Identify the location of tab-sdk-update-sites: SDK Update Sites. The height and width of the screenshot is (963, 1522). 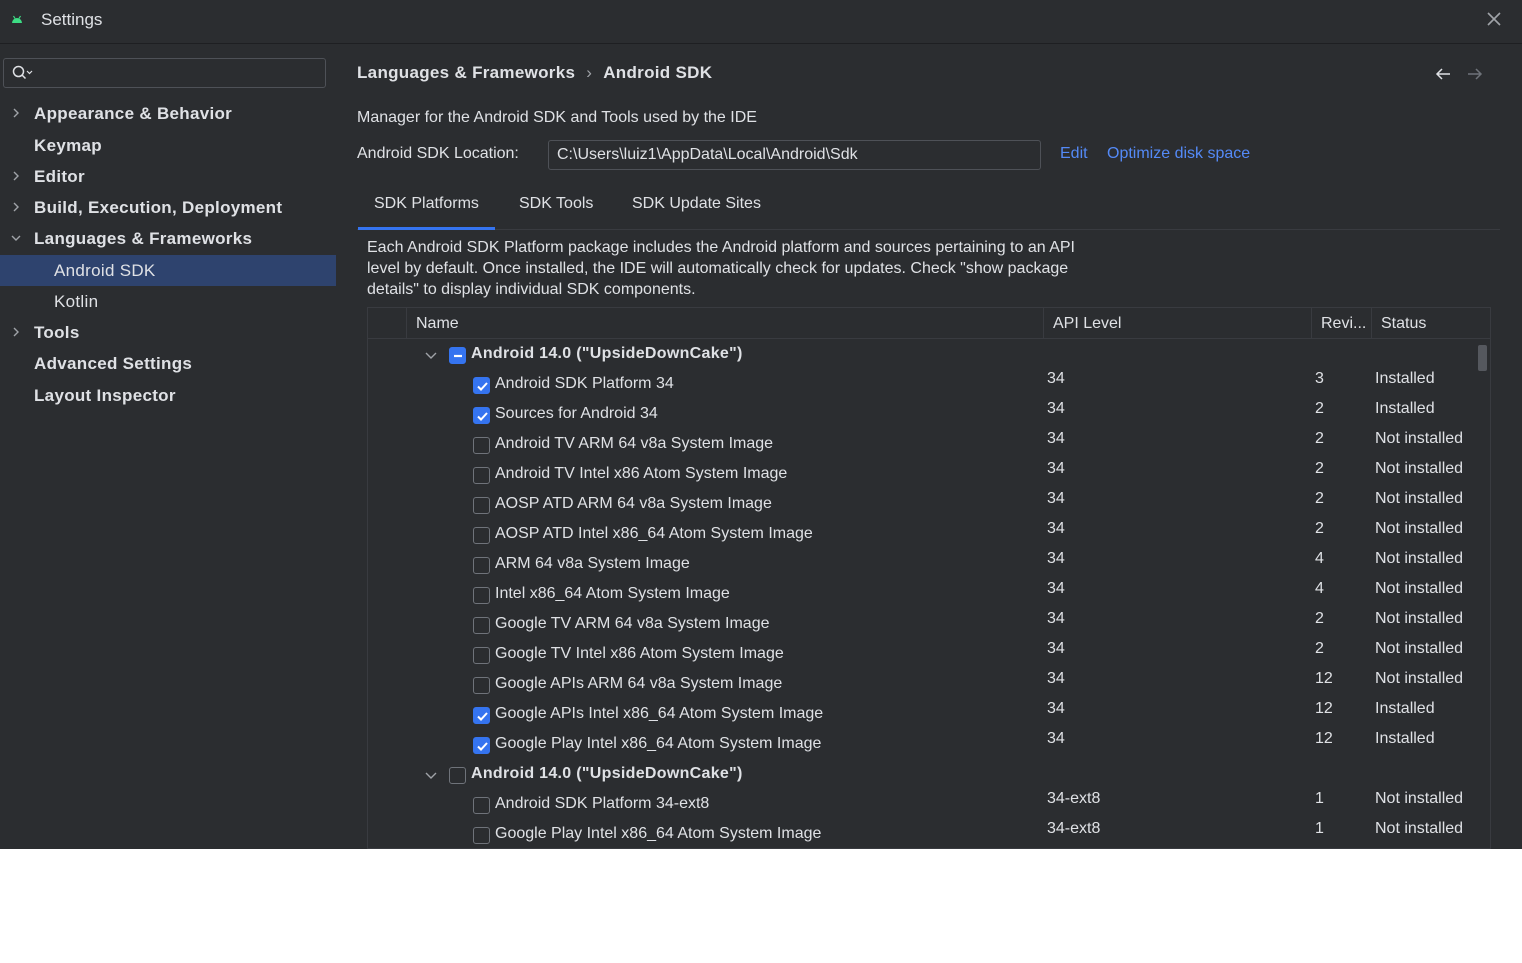
(696, 212).